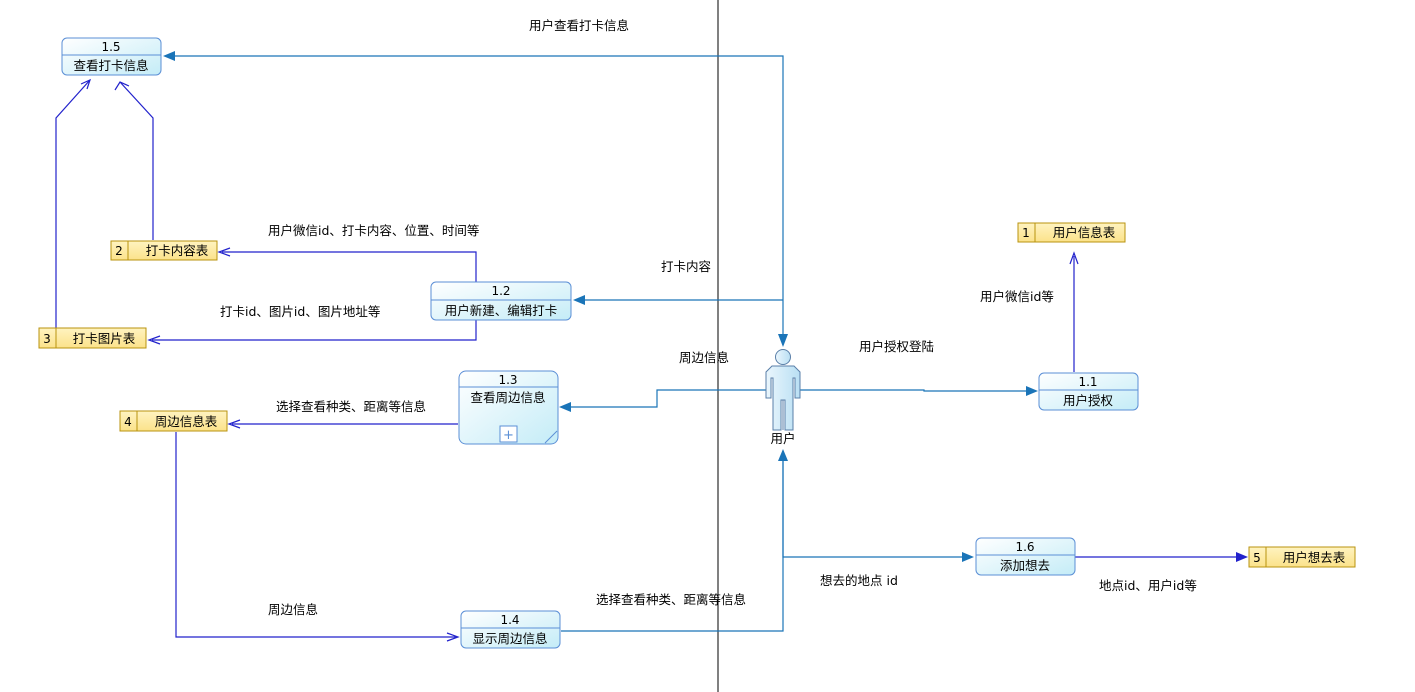 The width and height of the screenshot is (1415, 692). What do you see at coordinates (347, 264) in the screenshot?
I see `flow-p12-to-store2` at bounding box center [347, 264].